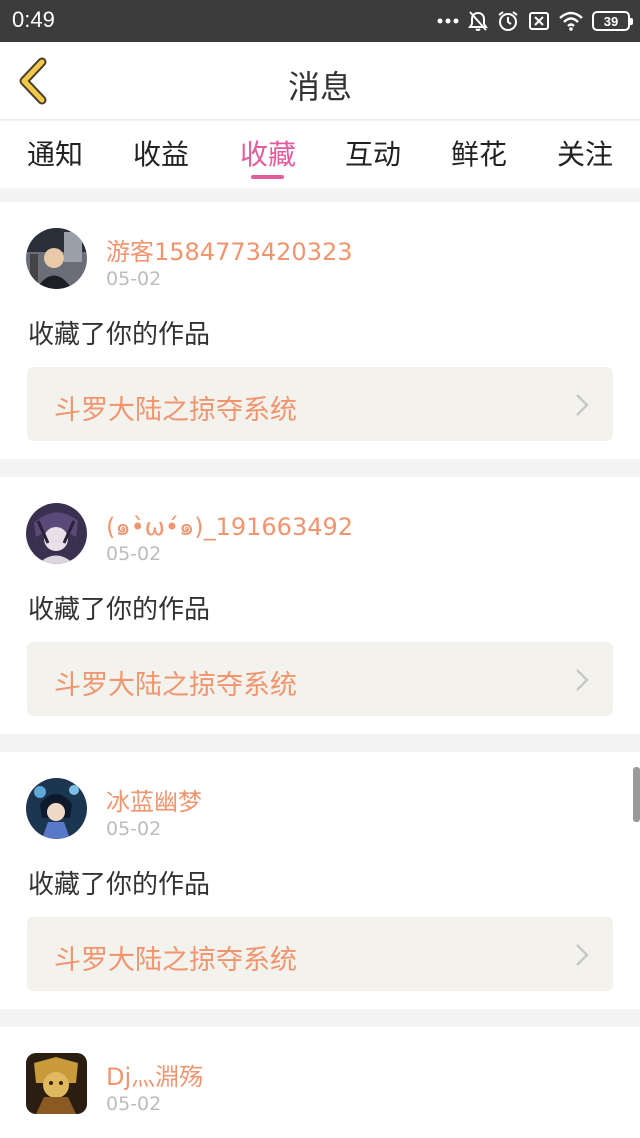  Describe the element at coordinates (508, 21) in the screenshot. I see `alarm-icon` at that location.